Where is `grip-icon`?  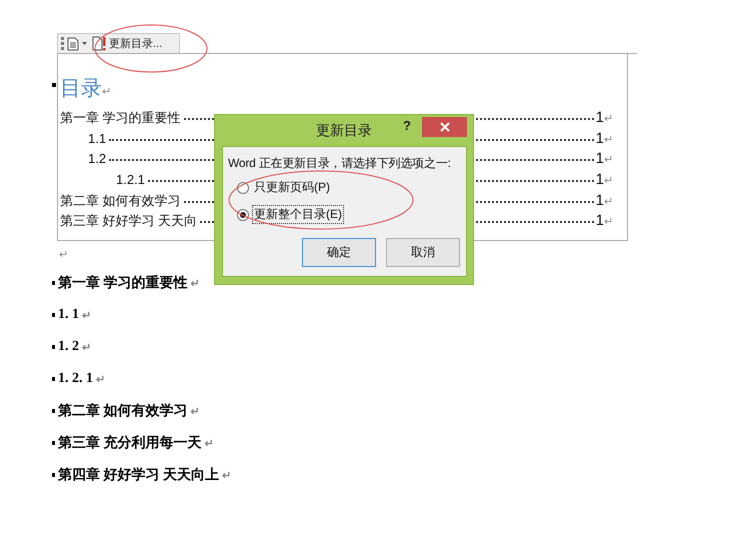
grip-icon is located at coordinates (62, 43).